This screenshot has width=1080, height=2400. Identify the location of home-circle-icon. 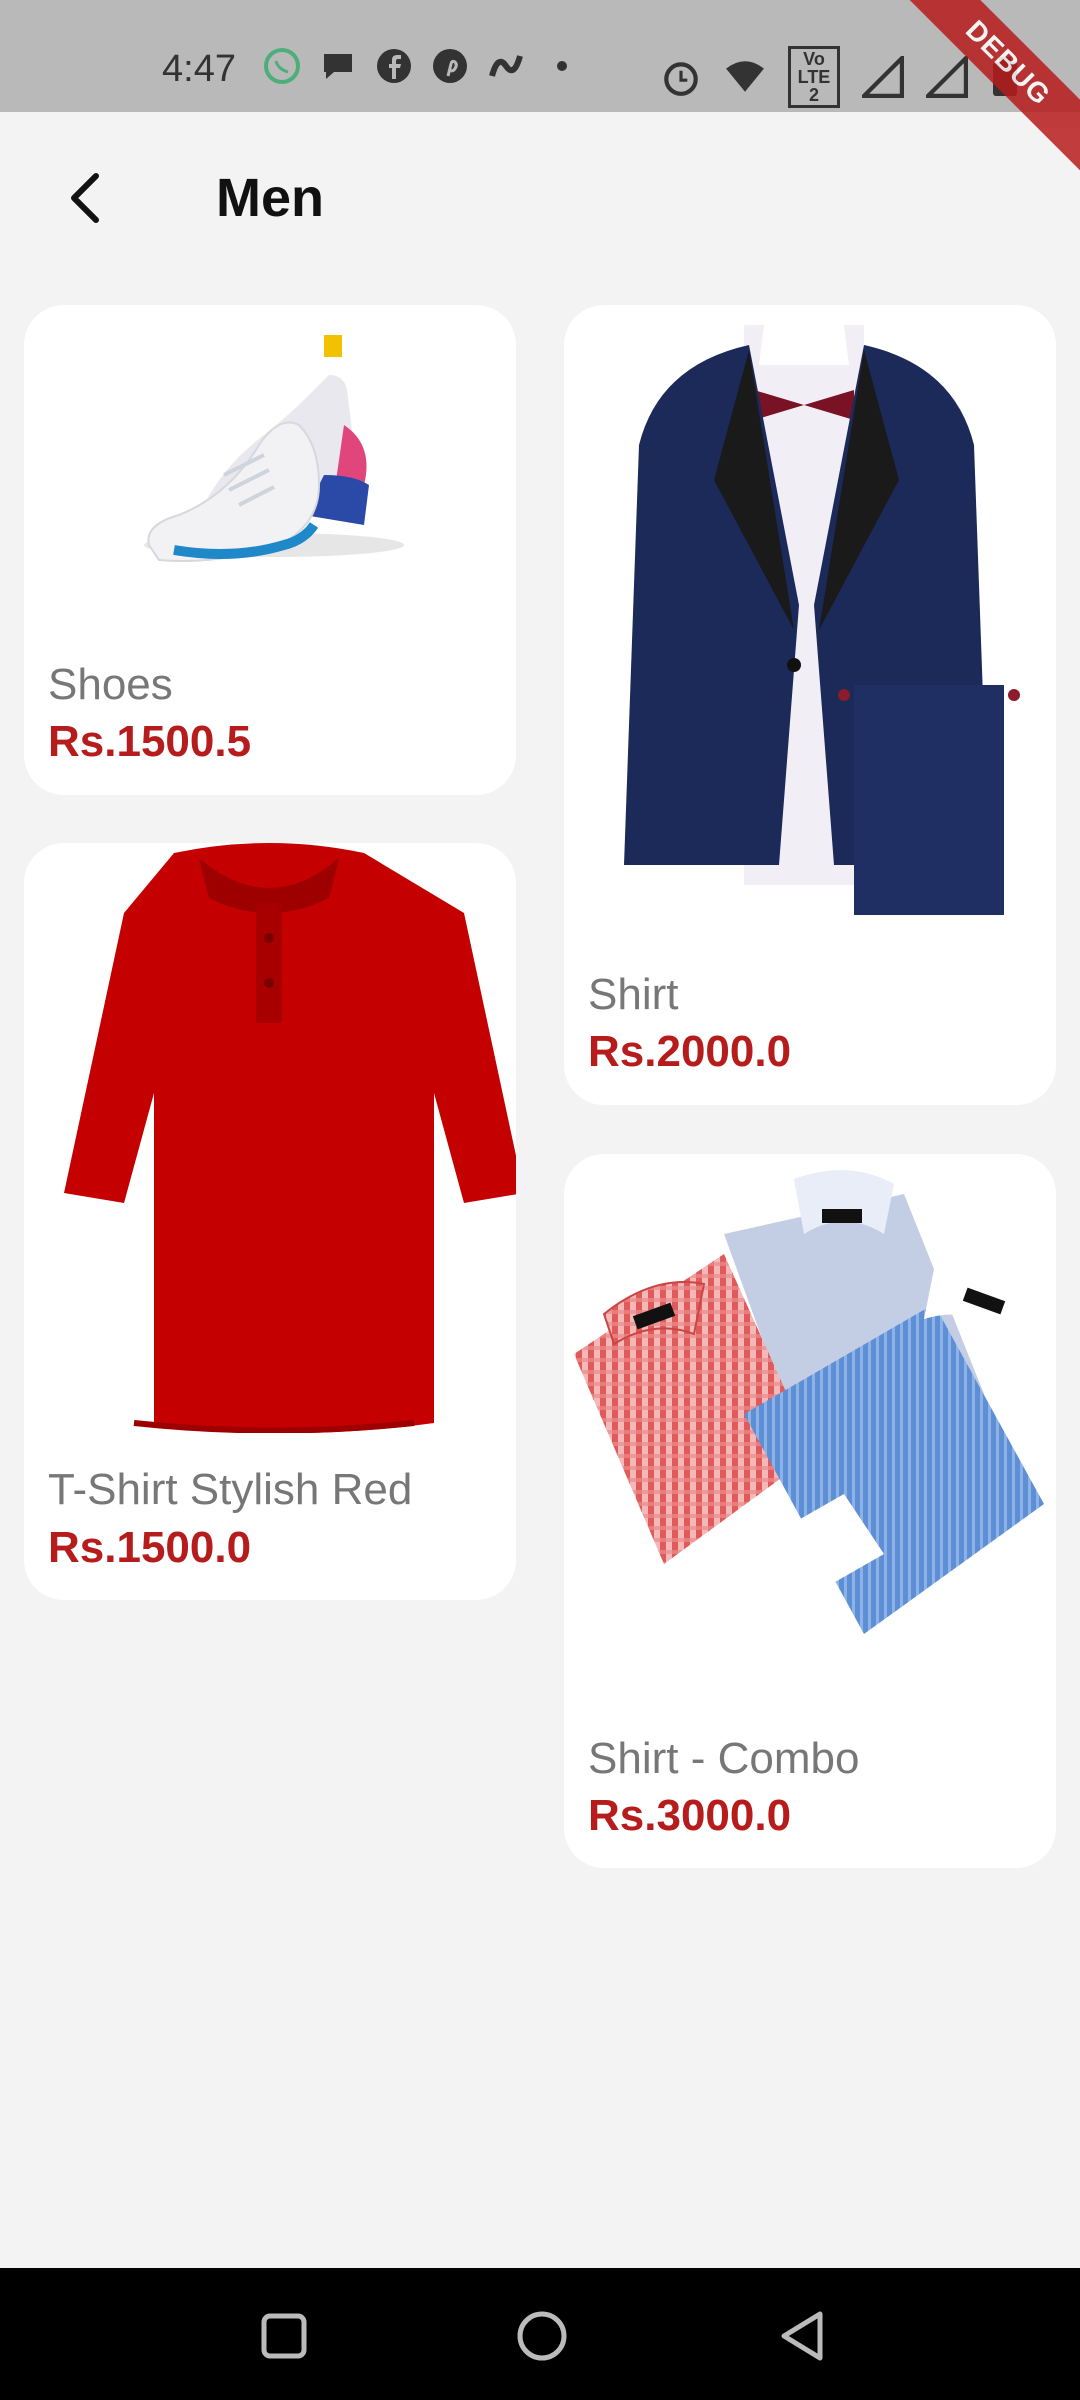
(542, 2336).